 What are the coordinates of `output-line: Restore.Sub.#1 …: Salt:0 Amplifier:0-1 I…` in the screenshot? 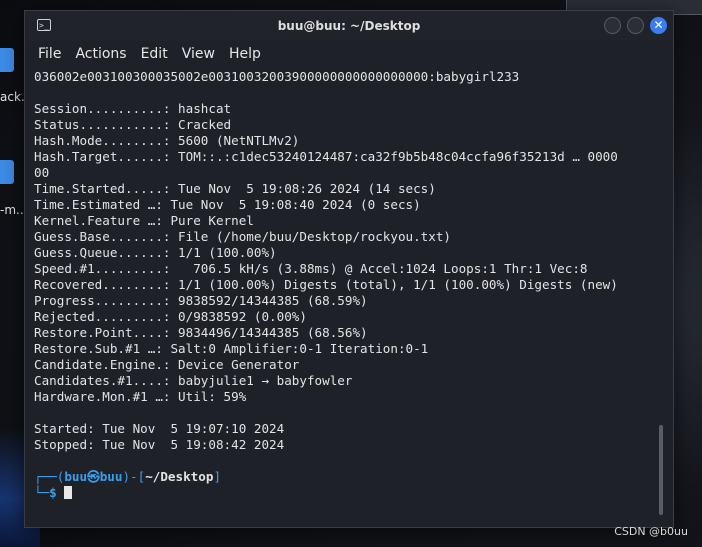 It's located at (231, 348).